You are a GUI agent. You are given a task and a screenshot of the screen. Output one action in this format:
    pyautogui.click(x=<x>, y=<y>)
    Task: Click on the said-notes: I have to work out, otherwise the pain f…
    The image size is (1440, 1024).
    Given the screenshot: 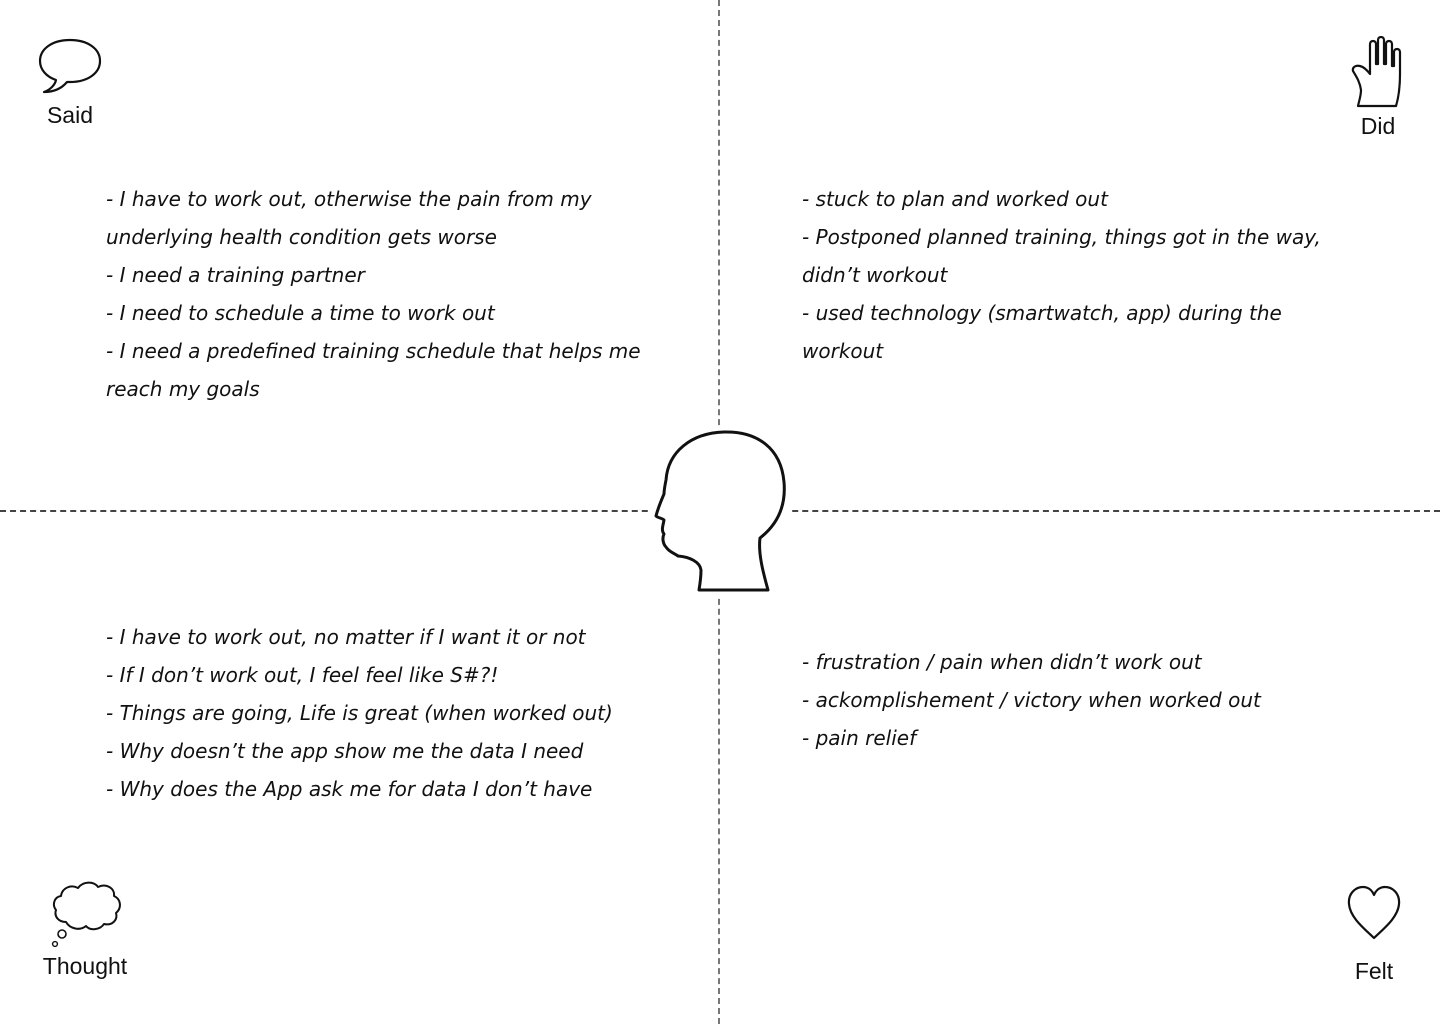 What is the action you would take?
    pyautogui.click(x=393, y=294)
    